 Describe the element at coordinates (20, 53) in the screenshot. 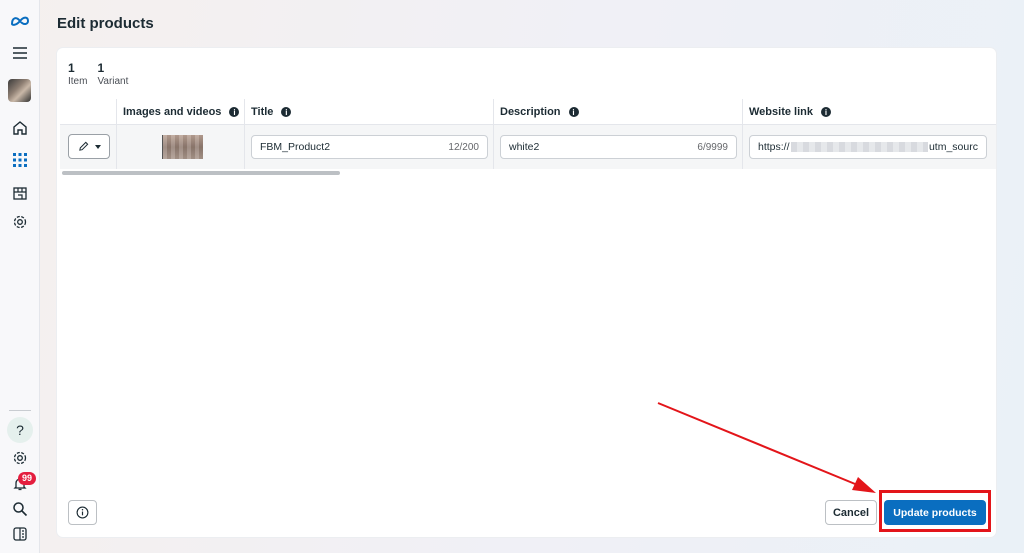

I see `menu-icon` at that location.